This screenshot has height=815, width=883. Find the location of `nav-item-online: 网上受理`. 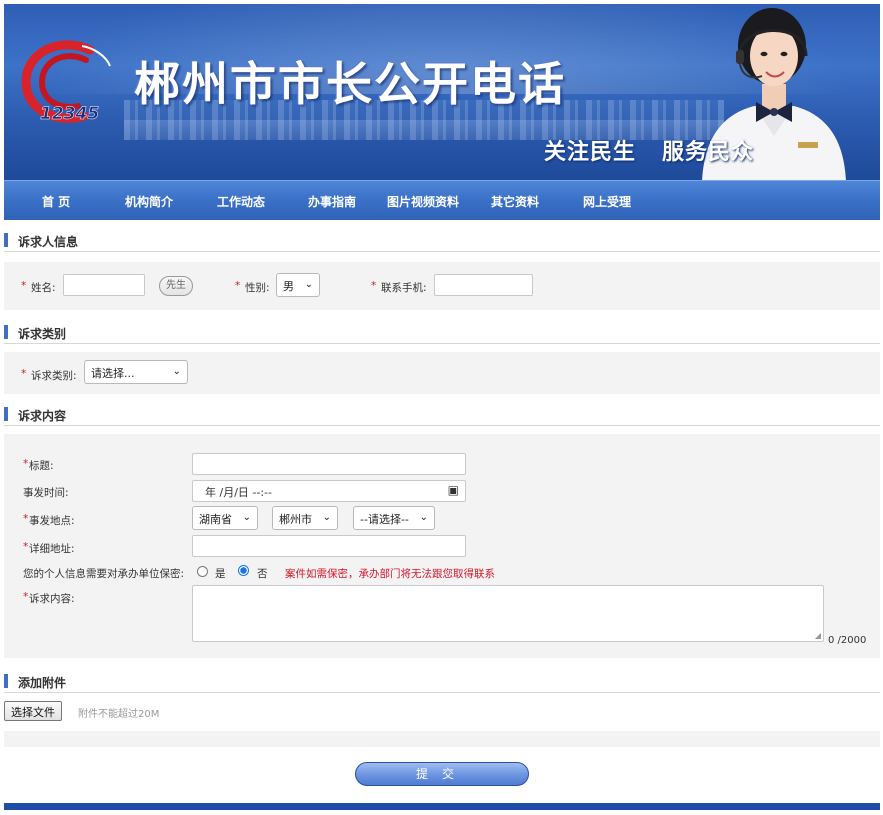

nav-item-online: 网上受理 is located at coordinates (607, 201).